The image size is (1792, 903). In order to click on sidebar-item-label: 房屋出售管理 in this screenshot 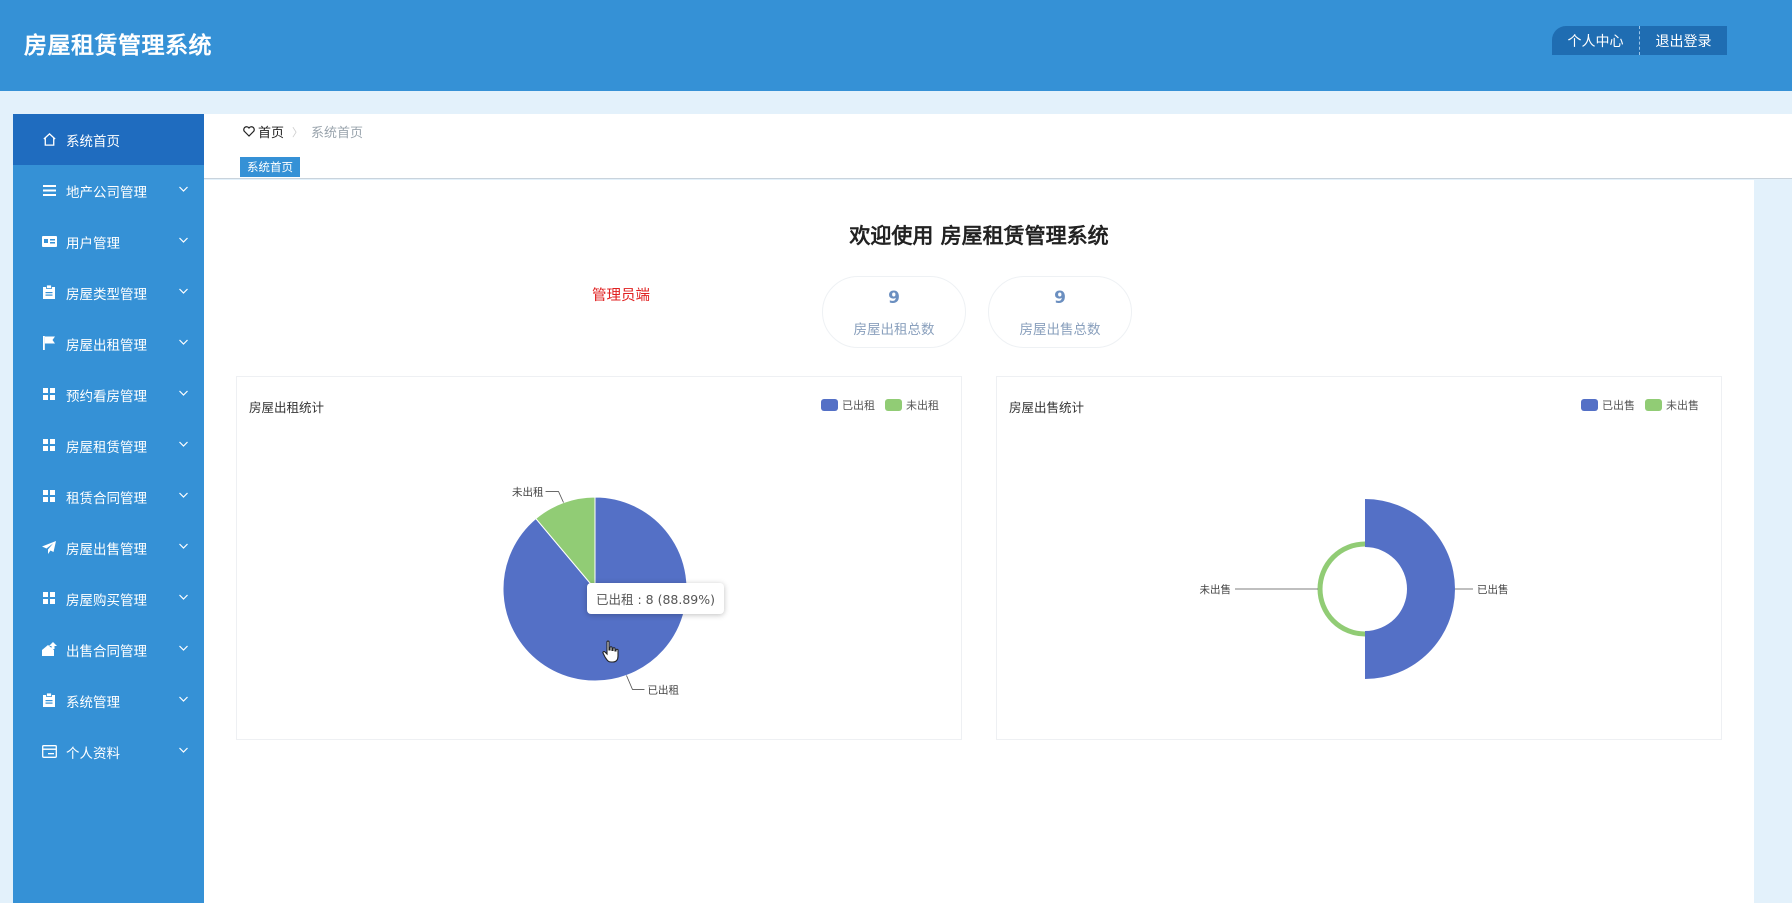, I will do `click(106, 550)`.